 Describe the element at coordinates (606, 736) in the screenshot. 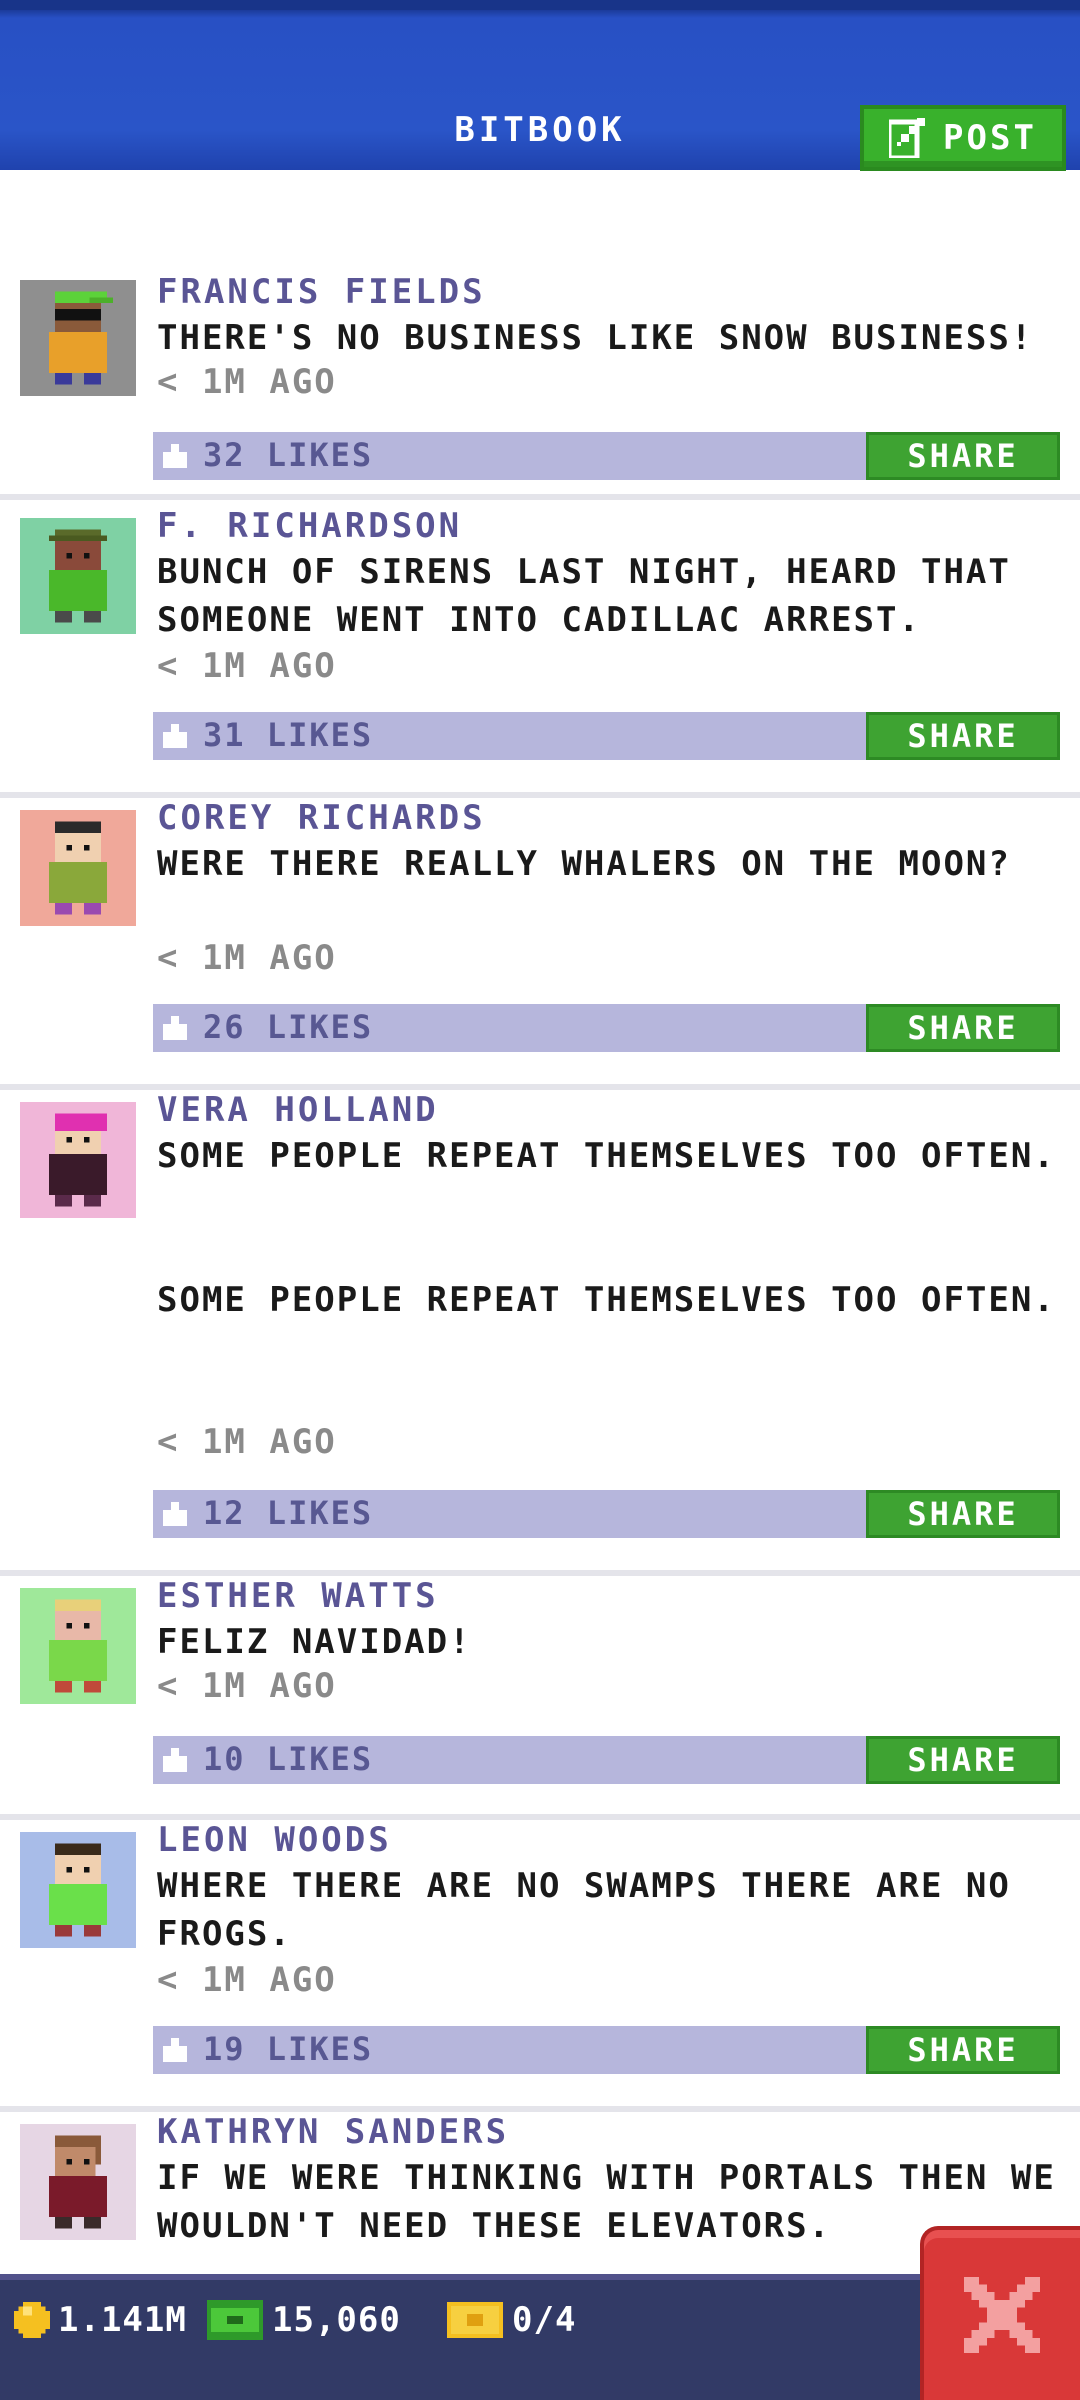

I see `likes-bar: 31 LIKES SHARE` at that location.